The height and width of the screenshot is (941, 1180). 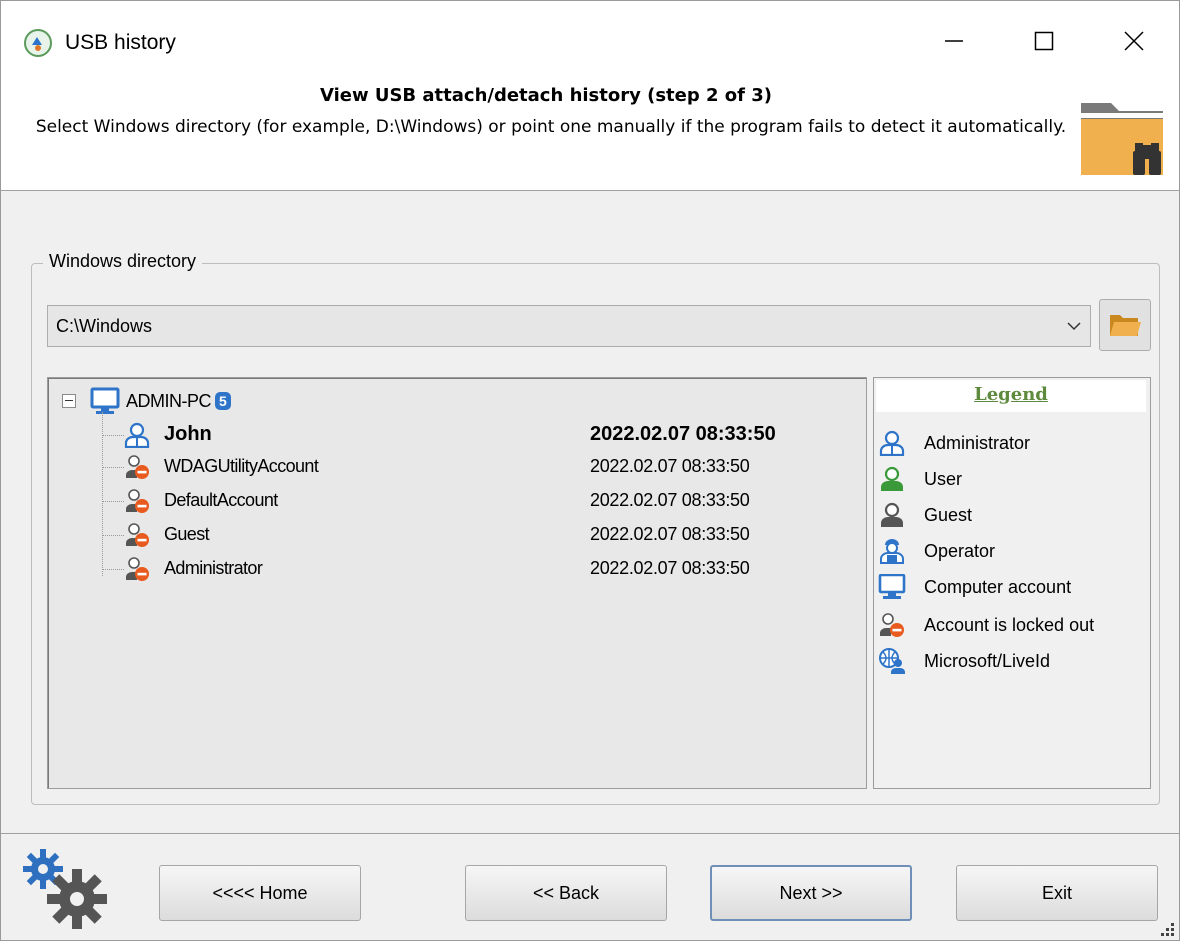 I want to click on maximize-icon, so click(x=1044, y=41).